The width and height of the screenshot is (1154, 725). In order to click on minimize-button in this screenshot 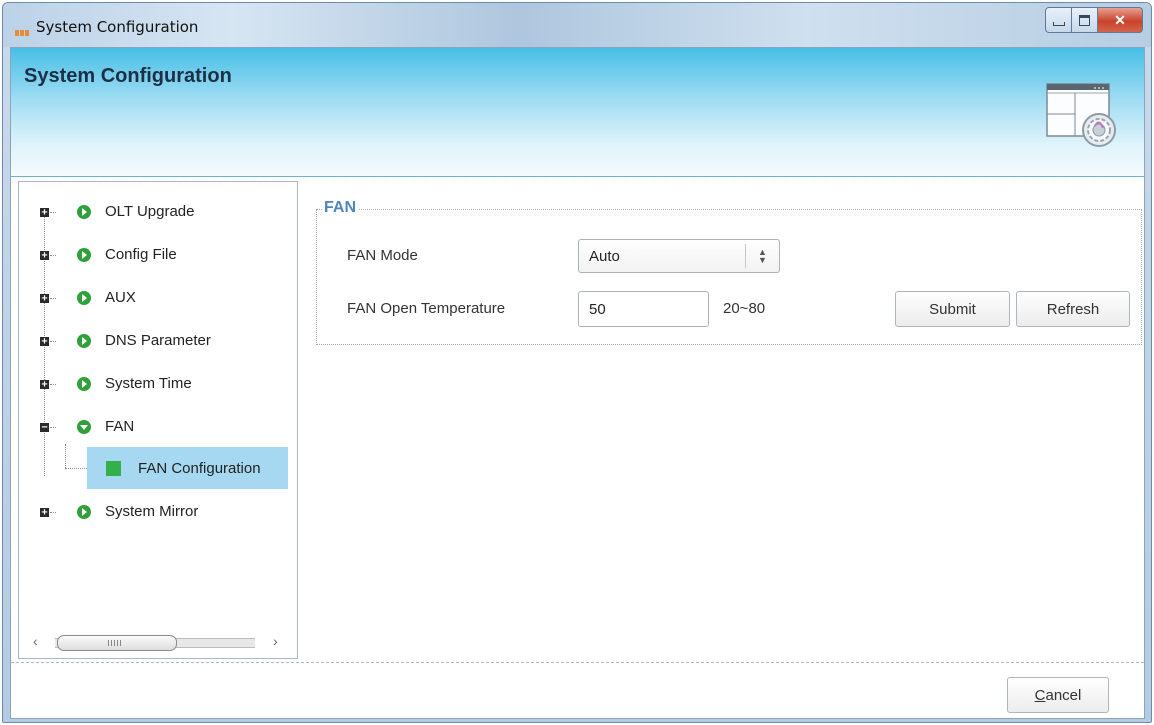, I will do `click(1058, 20)`.